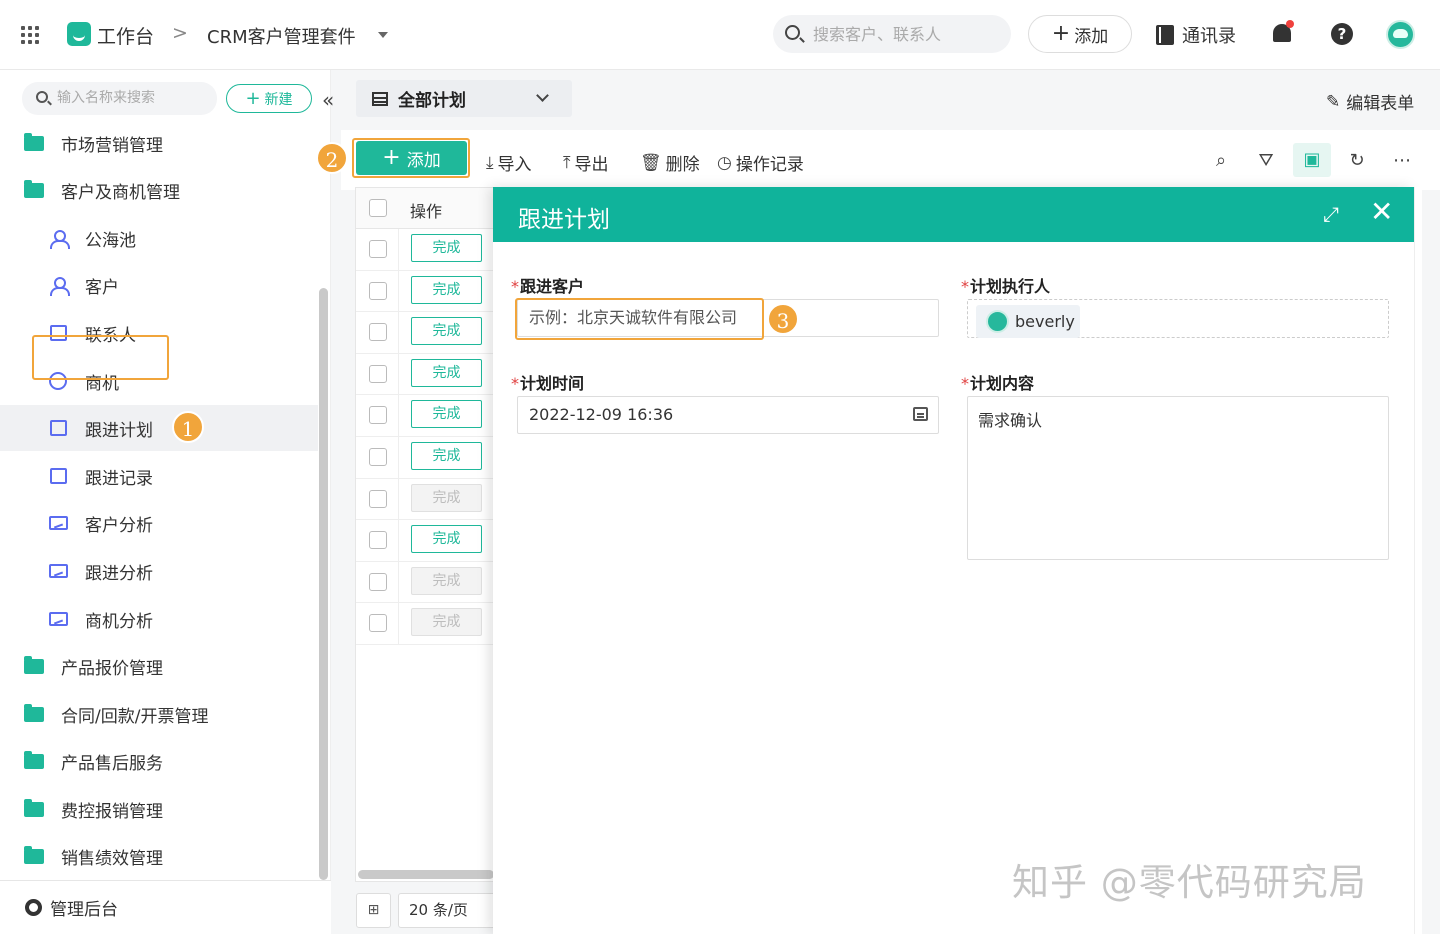 The height and width of the screenshot is (934, 1440). Describe the element at coordinates (1370, 102) in the screenshot. I see `edit-form-button: ✎ 编辑表单` at that location.